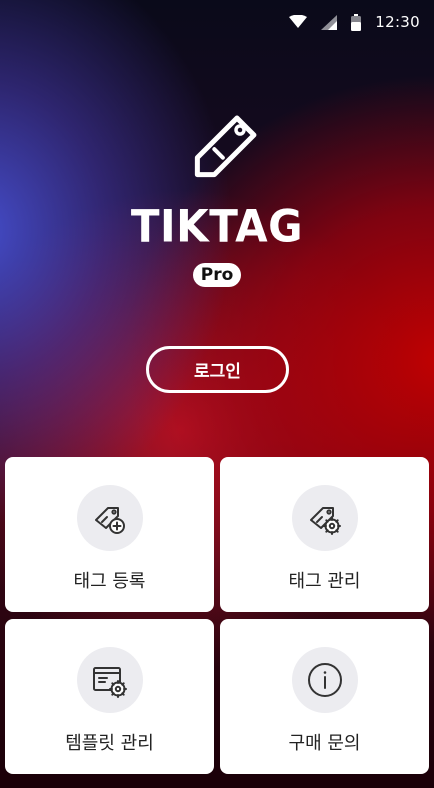  I want to click on cell-signal-icon, so click(329, 22).